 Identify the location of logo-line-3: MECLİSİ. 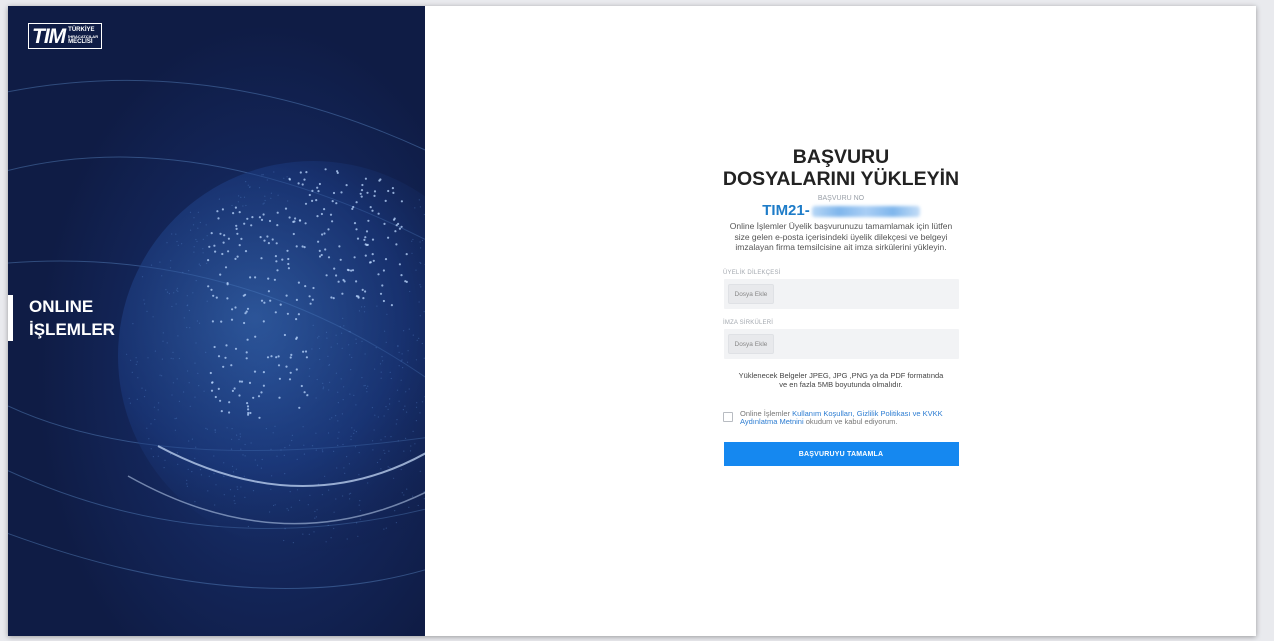
(80, 41).